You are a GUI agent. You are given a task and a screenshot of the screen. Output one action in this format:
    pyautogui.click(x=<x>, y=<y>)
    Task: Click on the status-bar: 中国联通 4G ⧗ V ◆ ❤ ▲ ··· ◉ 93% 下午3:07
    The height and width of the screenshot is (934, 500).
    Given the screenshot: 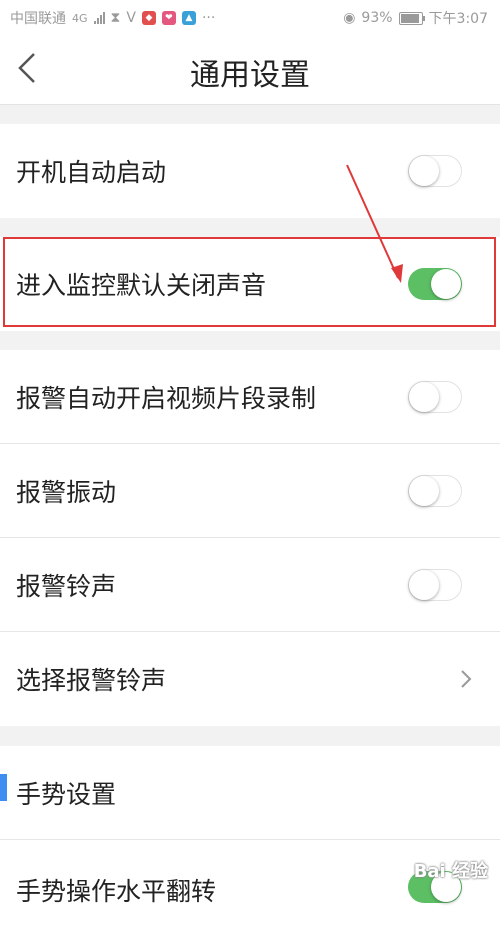 What is the action you would take?
    pyautogui.click(x=250, y=17)
    